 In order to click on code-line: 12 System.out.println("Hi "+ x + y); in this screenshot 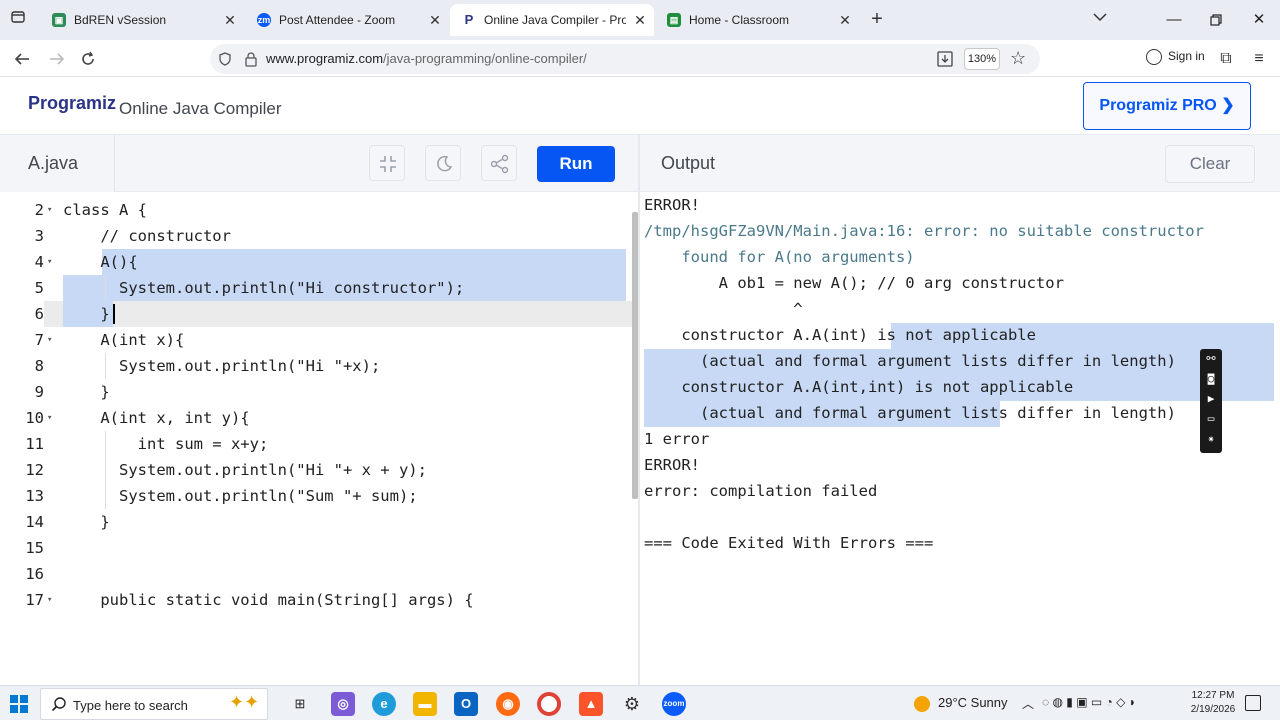, I will do `click(316, 470)`.